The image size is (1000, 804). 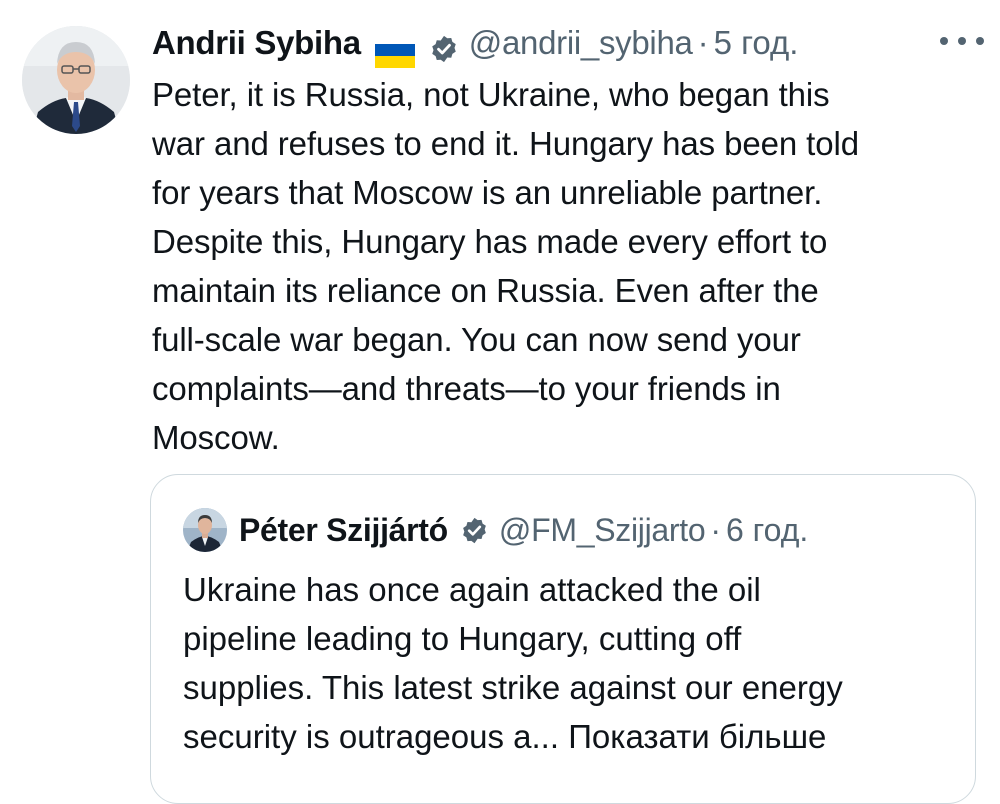 What do you see at coordinates (76, 80) in the screenshot?
I see `author-avatar` at bounding box center [76, 80].